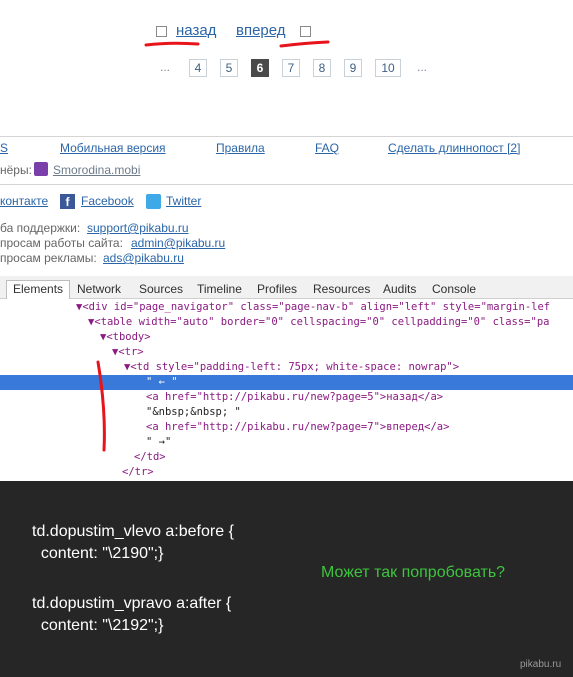 This screenshot has width=573, height=677. Describe the element at coordinates (291, 68) in the screenshot. I see `page-7: 7` at that location.